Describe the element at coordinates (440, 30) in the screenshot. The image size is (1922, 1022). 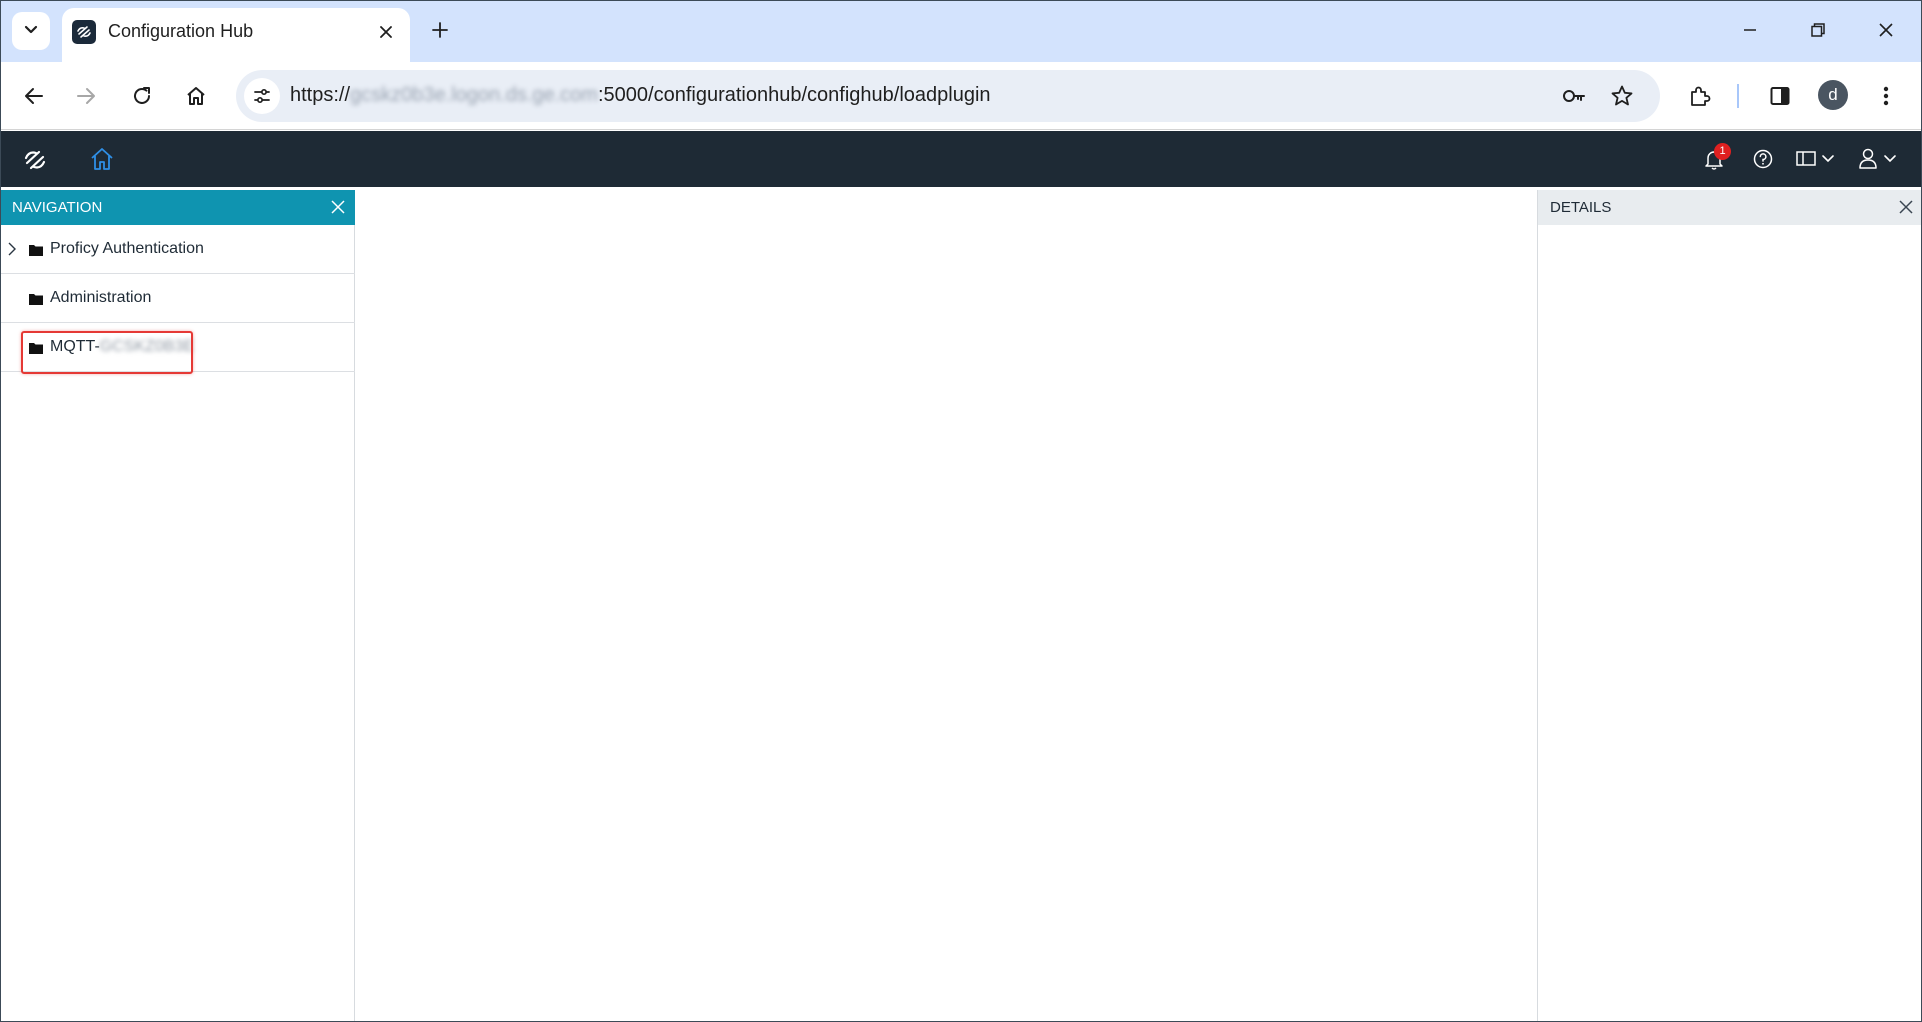
I see `new-tab-button` at that location.